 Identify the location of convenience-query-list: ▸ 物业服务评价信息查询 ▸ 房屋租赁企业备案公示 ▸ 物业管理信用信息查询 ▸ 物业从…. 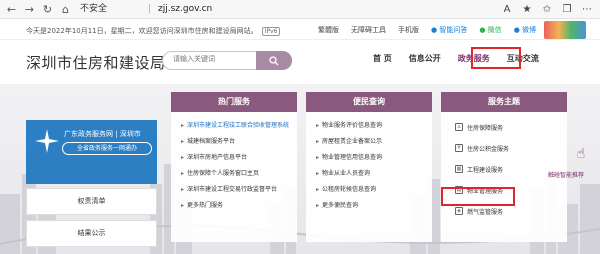
(369, 160).